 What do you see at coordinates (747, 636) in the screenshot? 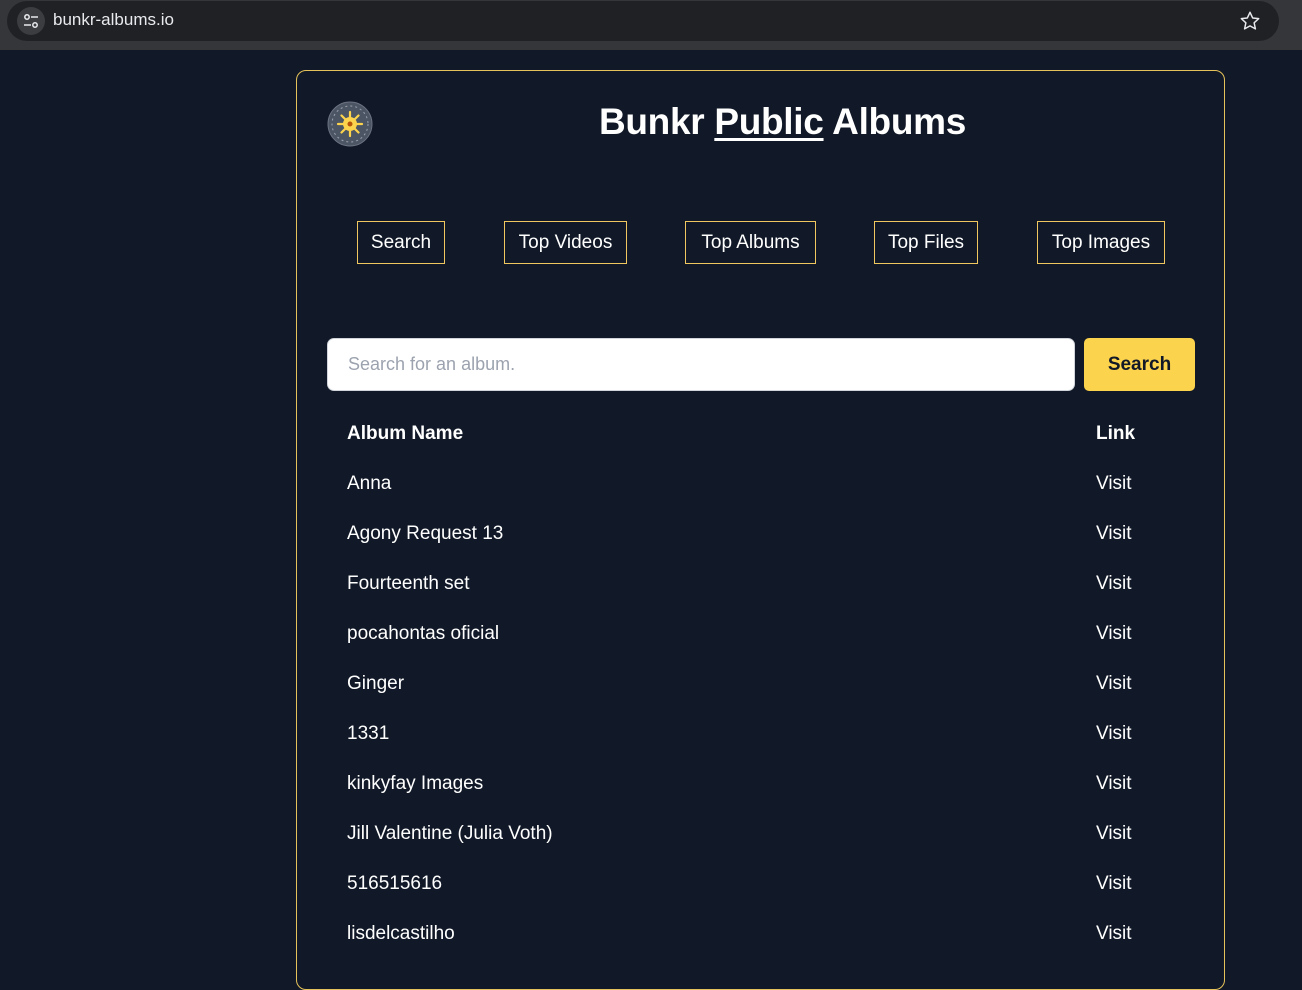
I see `table-row: pocahontas oficial Visit` at bounding box center [747, 636].